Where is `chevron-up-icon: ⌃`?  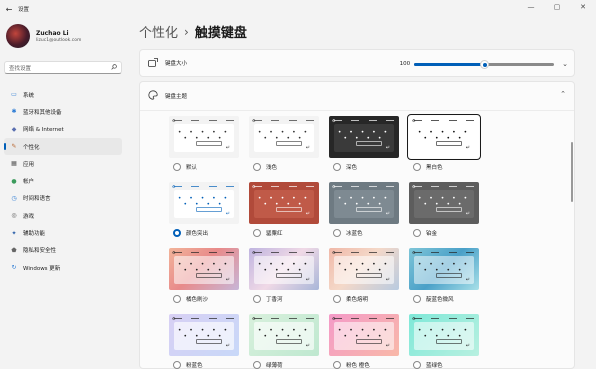 chevron-up-icon: ⌃ is located at coordinates (563, 94).